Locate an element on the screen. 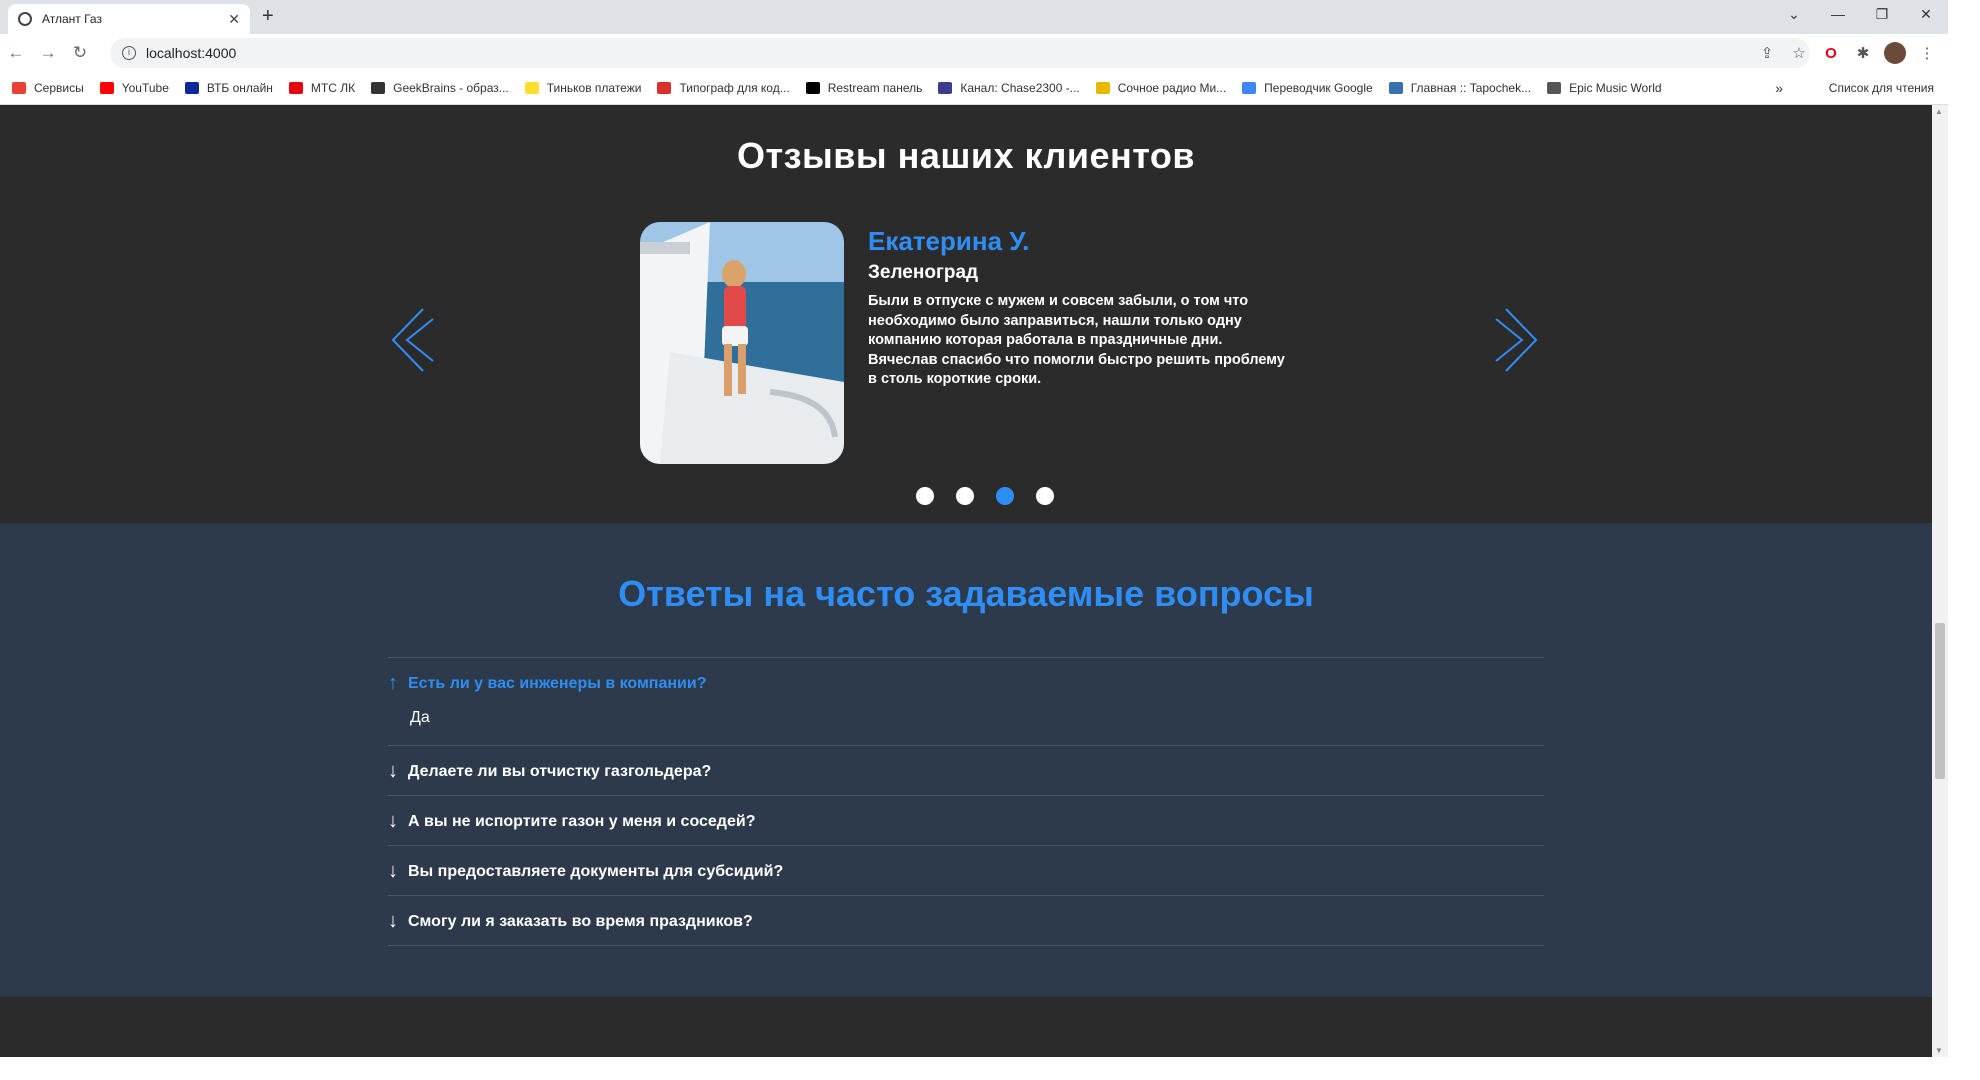  bookmark-item: Epic Music World is located at coordinates (1604, 88).